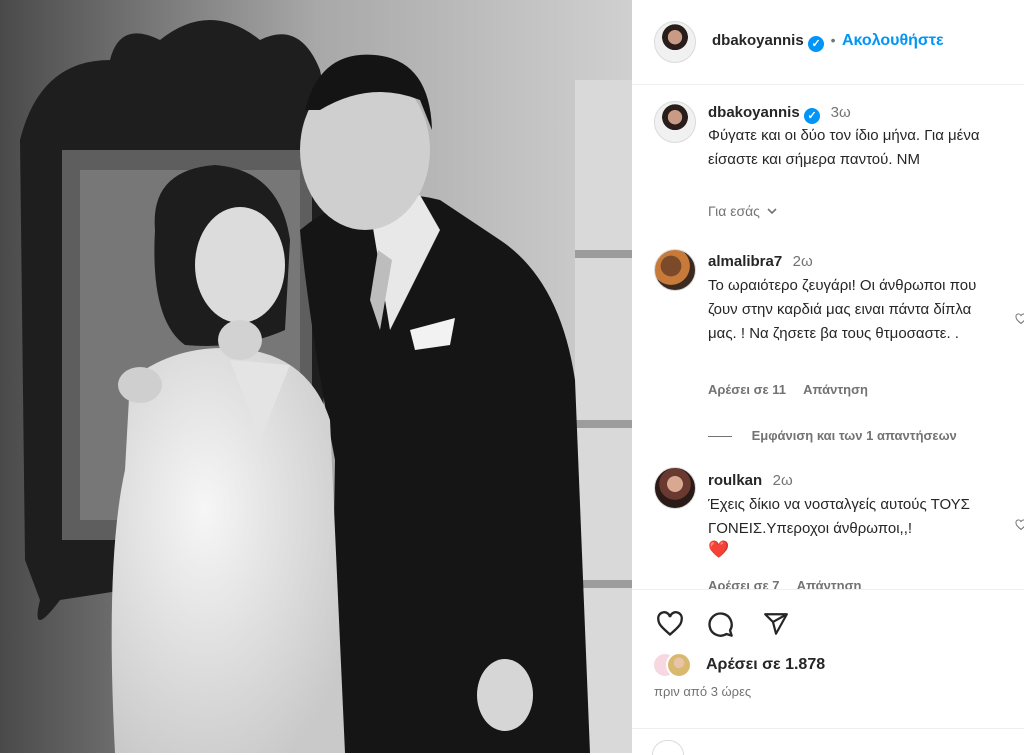 This screenshot has width=1024, height=755. Describe the element at coordinates (772, 211) in the screenshot. I see `chevron-down-icon` at that location.